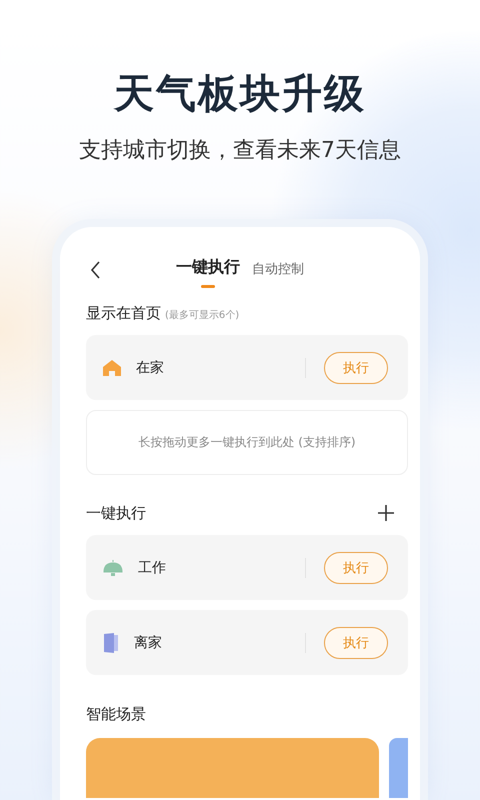  I want to click on section-title: 智能场景, so click(116, 714).